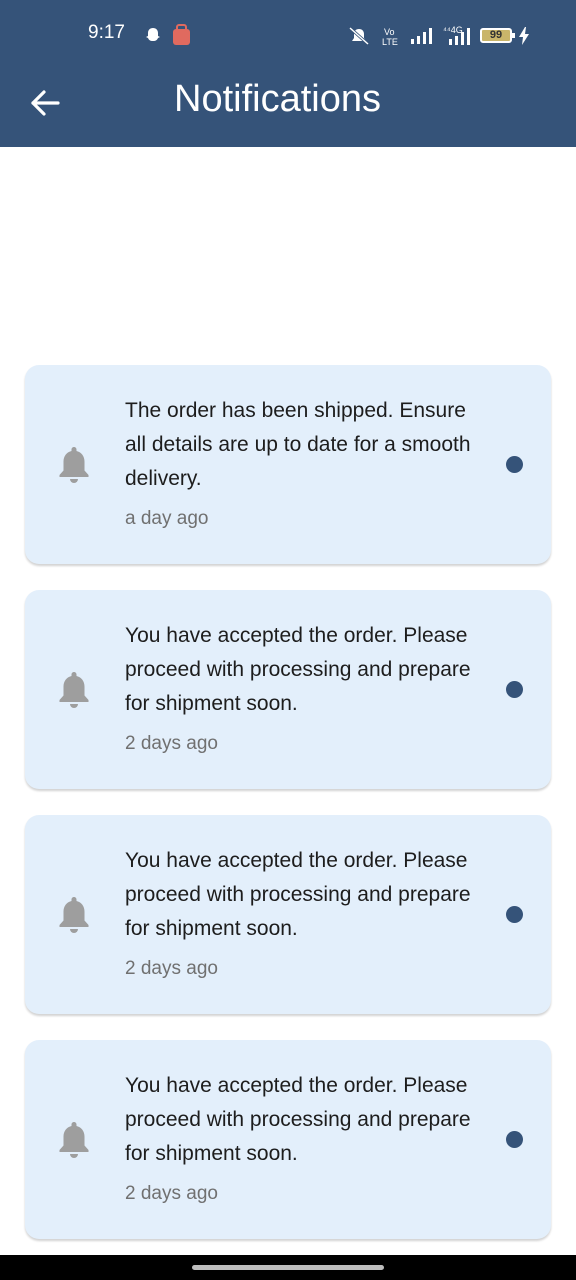 The height and width of the screenshot is (1280, 576). Describe the element at coordinates (288, 73) in the screenshot. I see `app-bar: 9:17 Vo LTE ⁴⁴4G 99 Notifications` at that location.